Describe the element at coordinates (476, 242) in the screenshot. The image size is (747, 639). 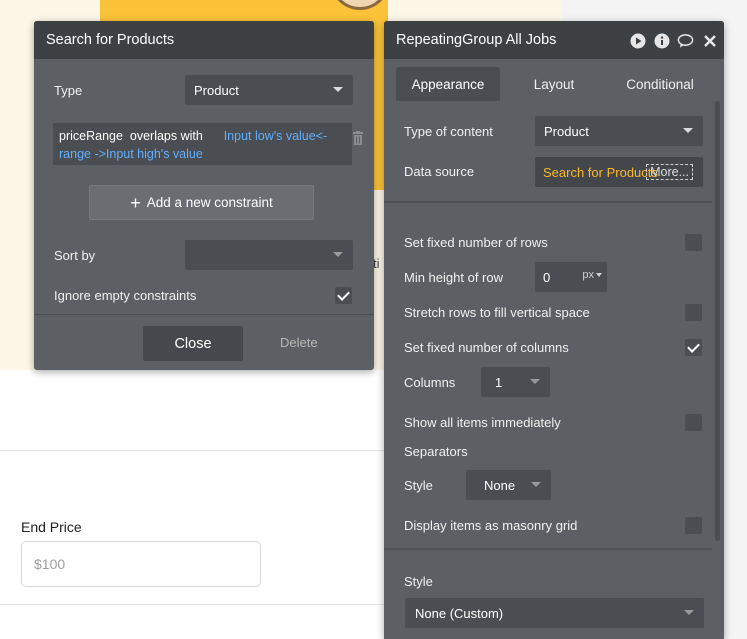
I see `fixed-rows-label: Set fixed number of rows` at that location.